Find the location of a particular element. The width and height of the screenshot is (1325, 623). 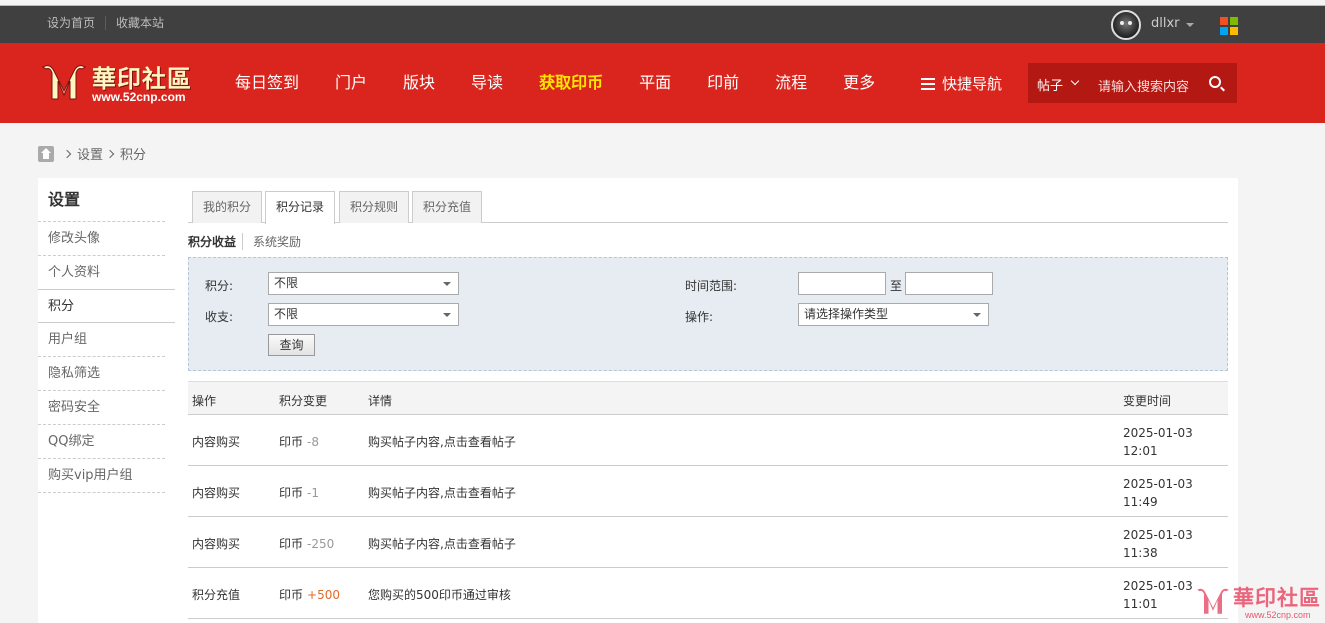

nav-item-get-coins: 获取印币 is located at coordinates (571, 83).